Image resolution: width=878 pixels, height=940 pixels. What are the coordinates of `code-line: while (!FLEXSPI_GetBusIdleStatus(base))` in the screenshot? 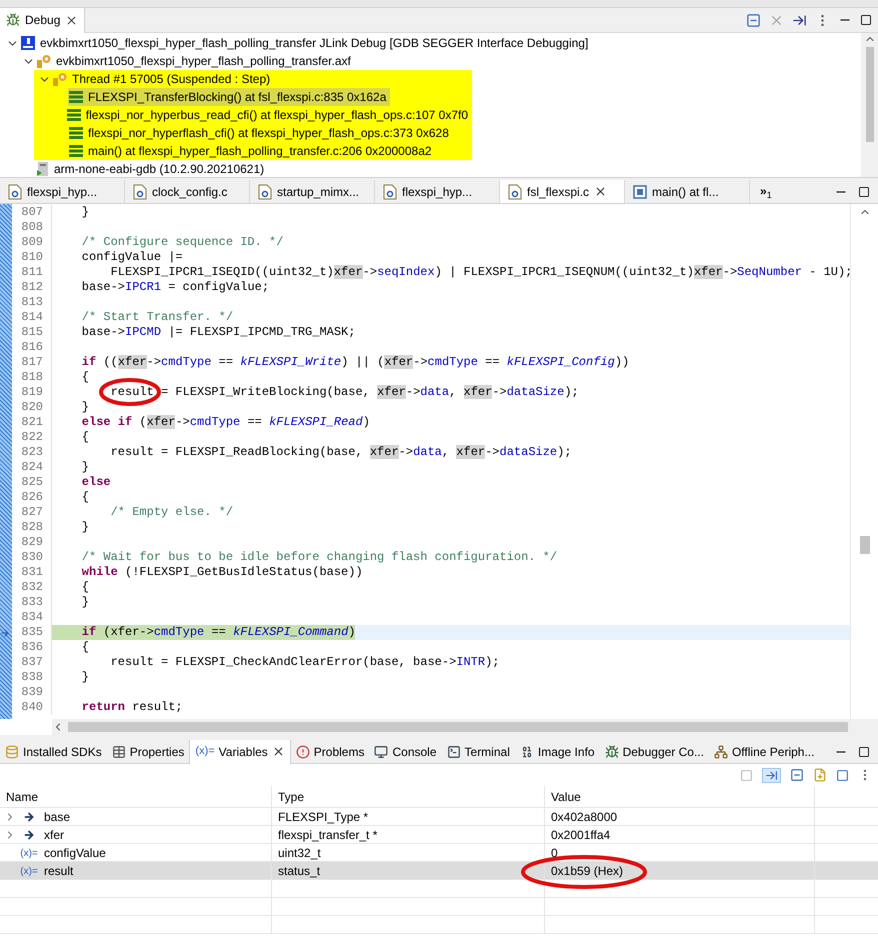 It's located at (221, 572).